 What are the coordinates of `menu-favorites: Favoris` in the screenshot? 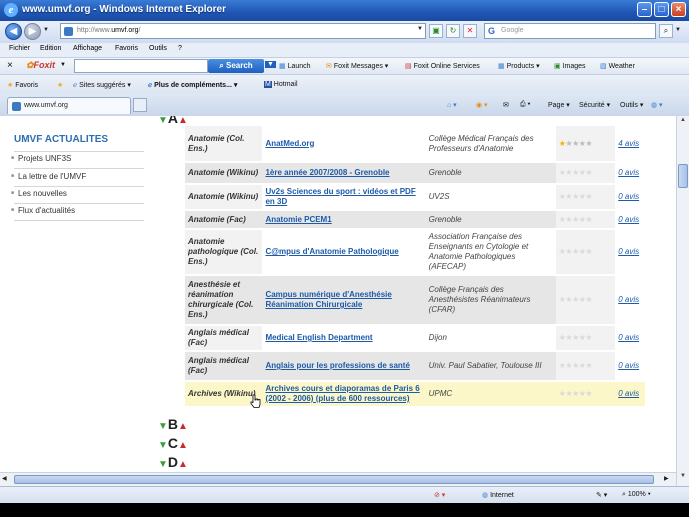 It's located at (126, 48).